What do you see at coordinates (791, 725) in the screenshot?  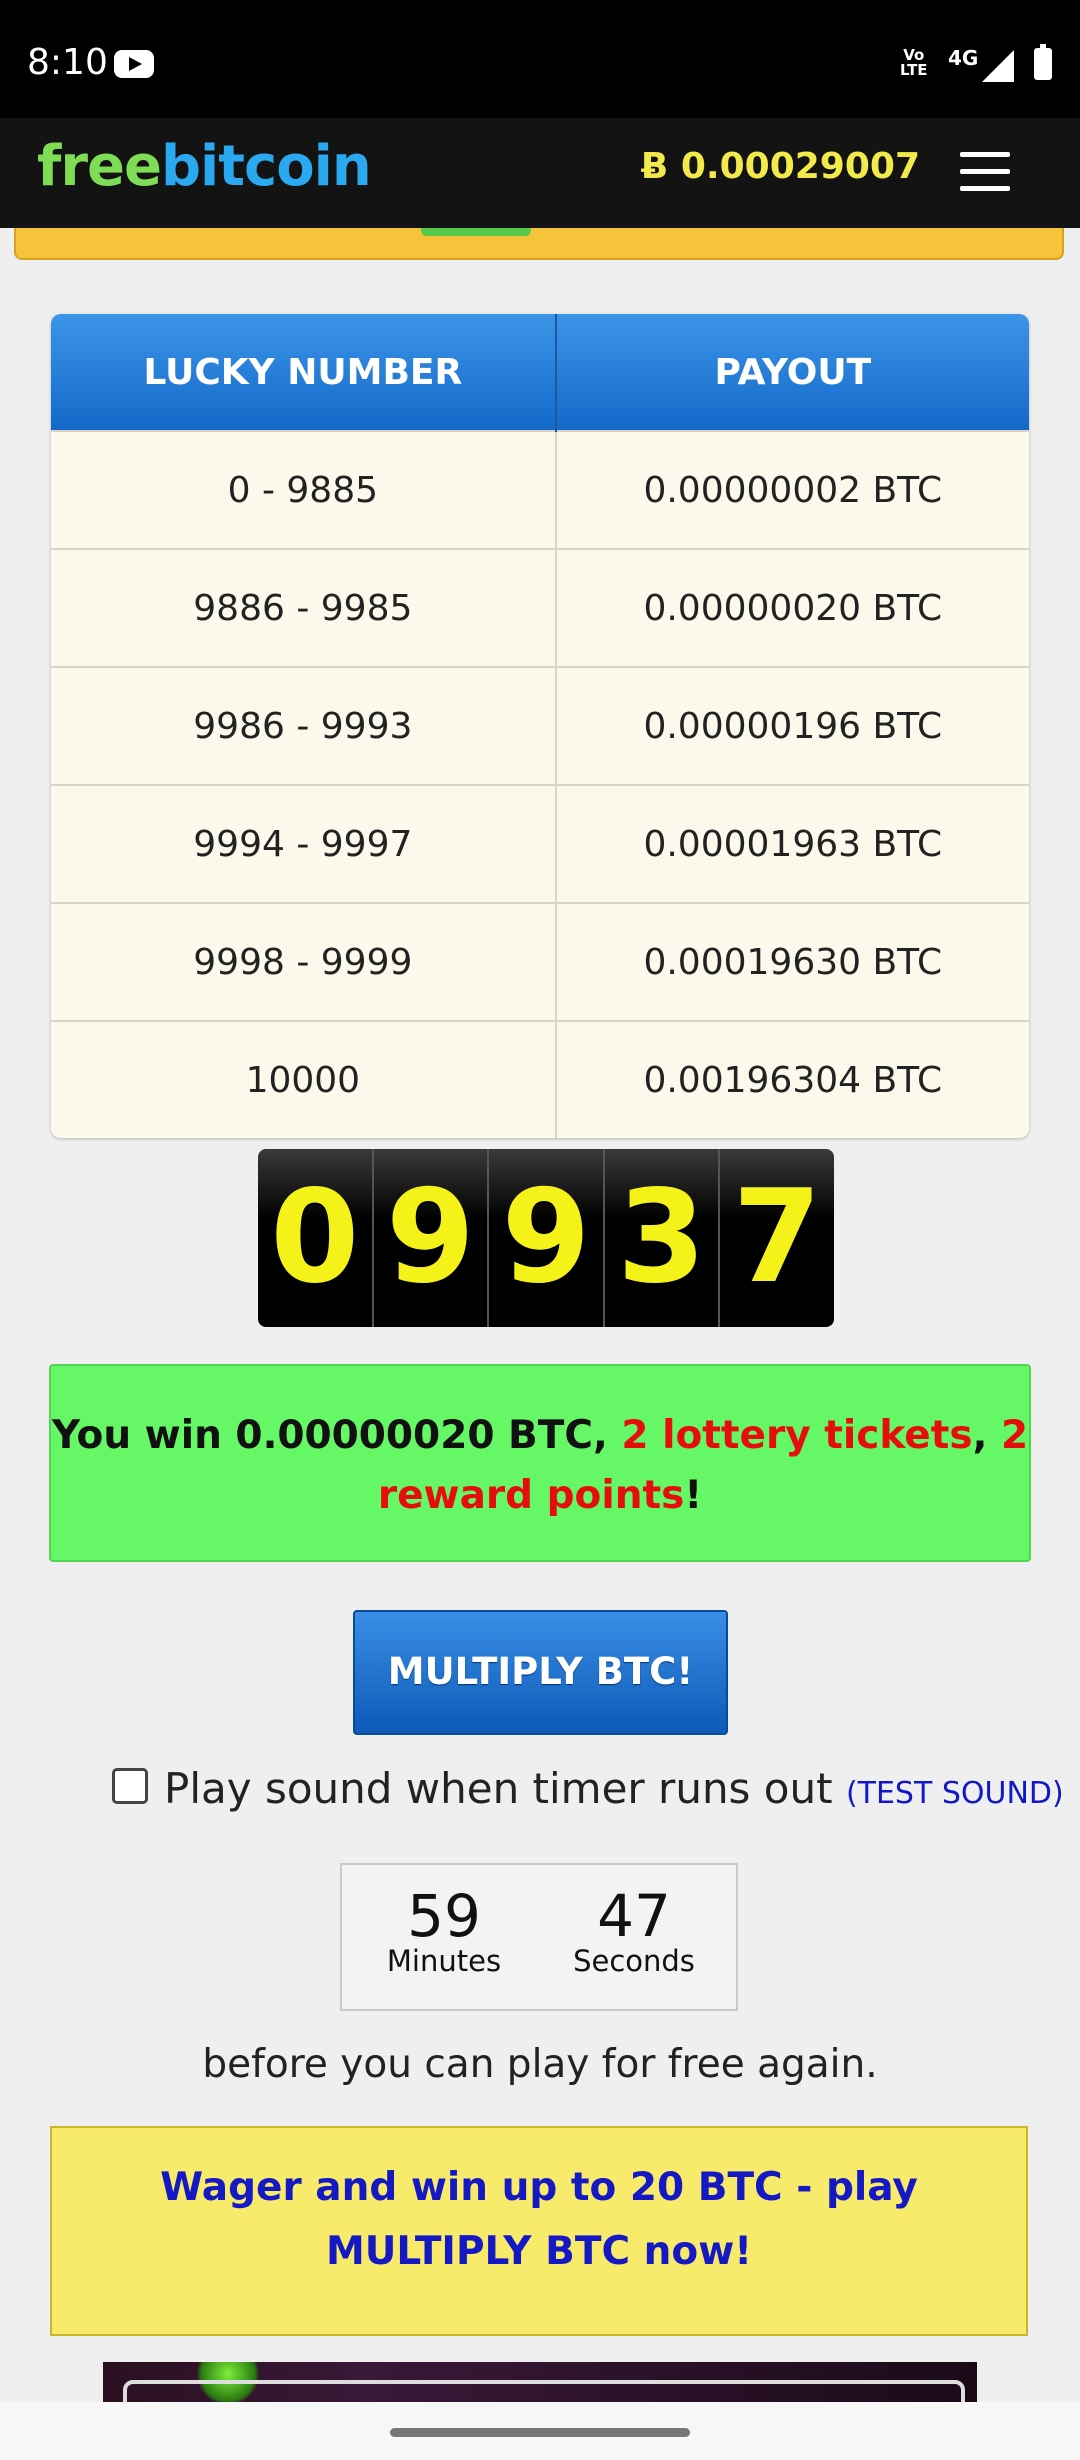 I see `payout-cell: 0.00000196 BTC` at bounding box center [791, 725].